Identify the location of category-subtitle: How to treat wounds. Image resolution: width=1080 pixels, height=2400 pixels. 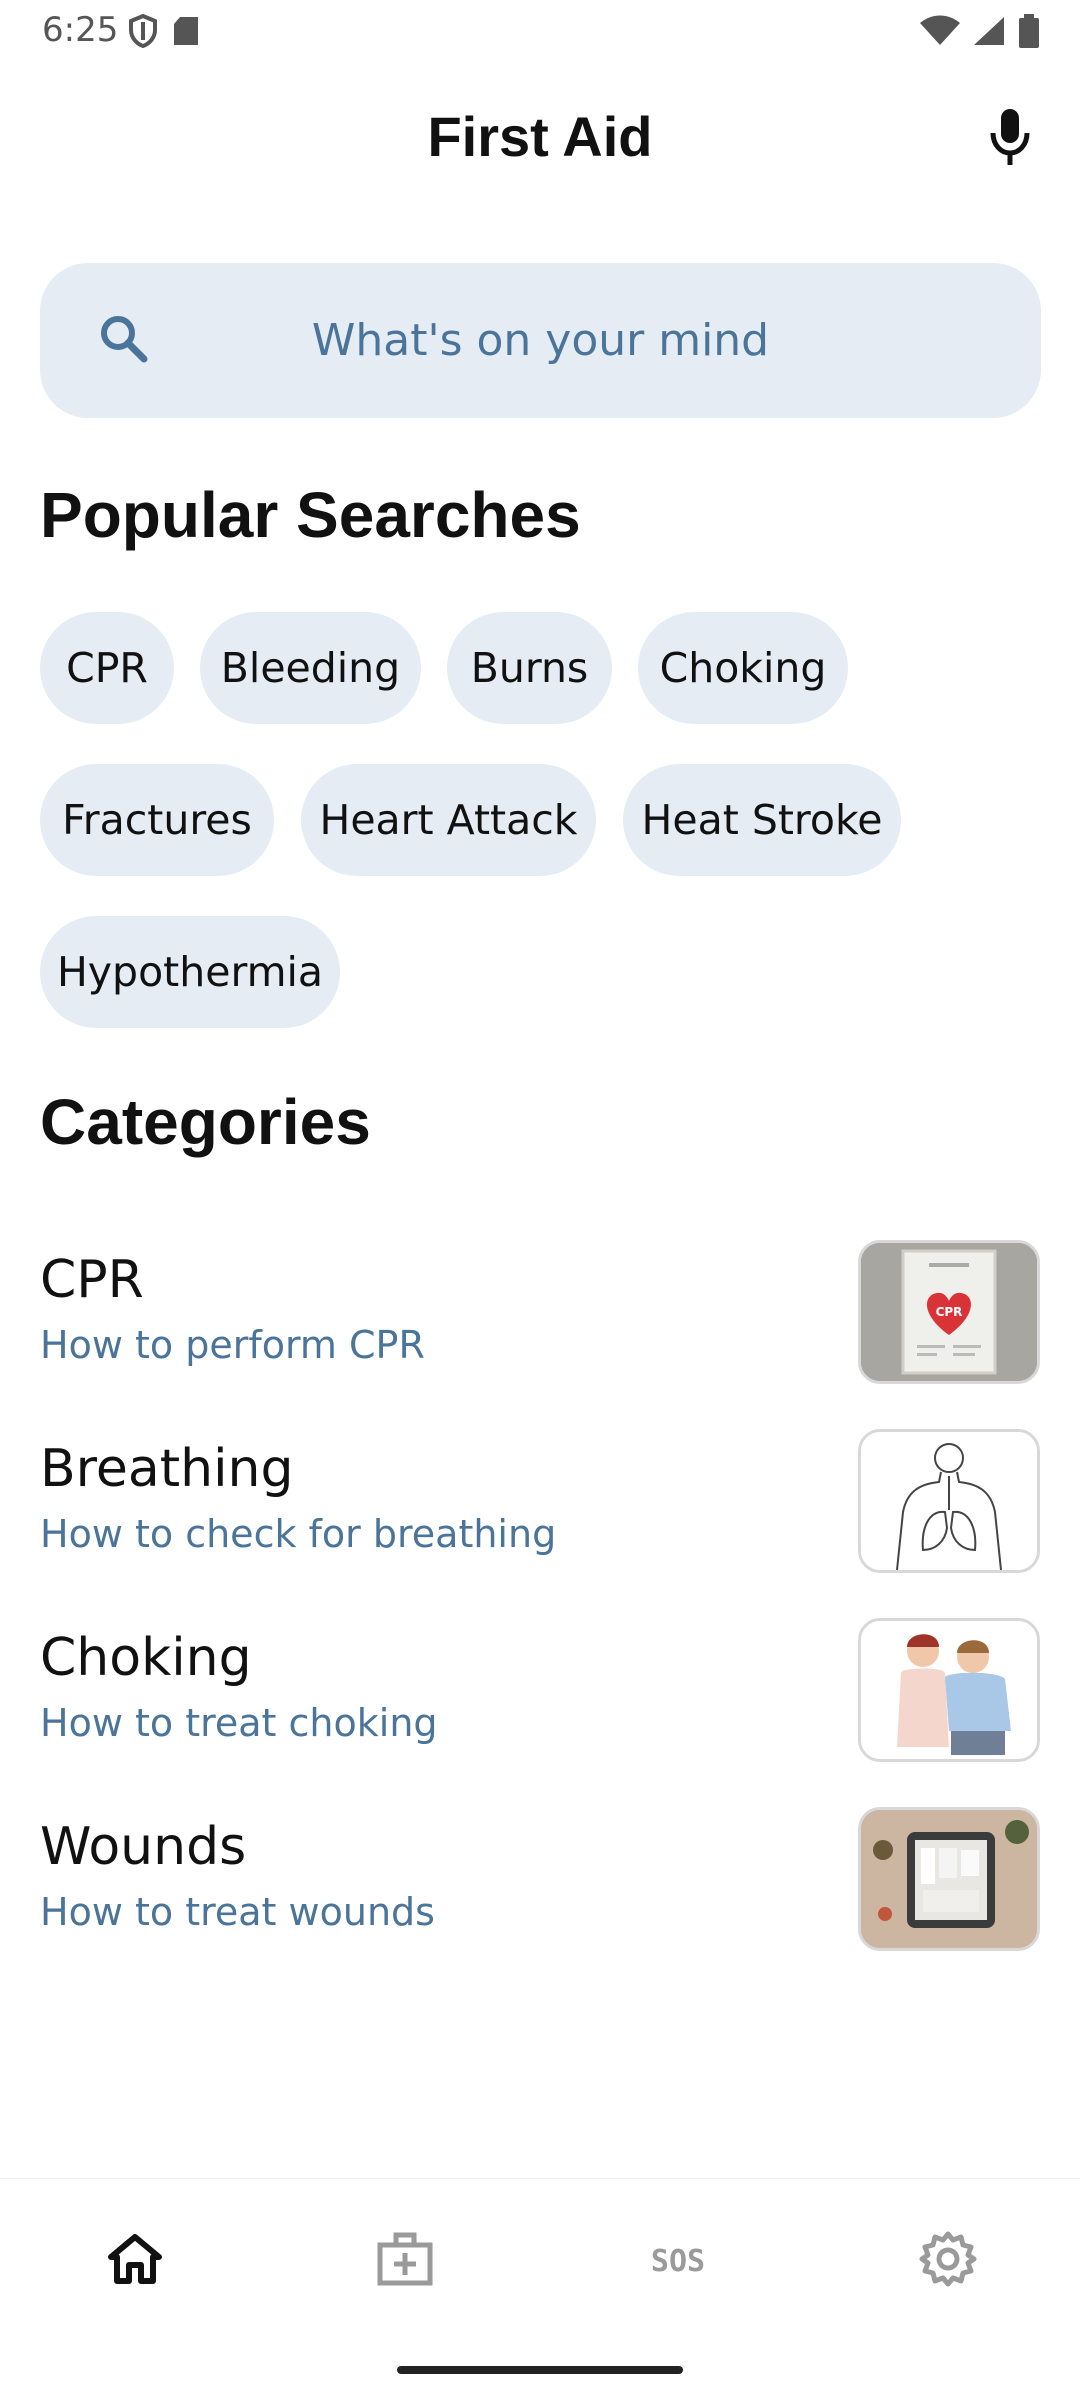
(237, 1912).